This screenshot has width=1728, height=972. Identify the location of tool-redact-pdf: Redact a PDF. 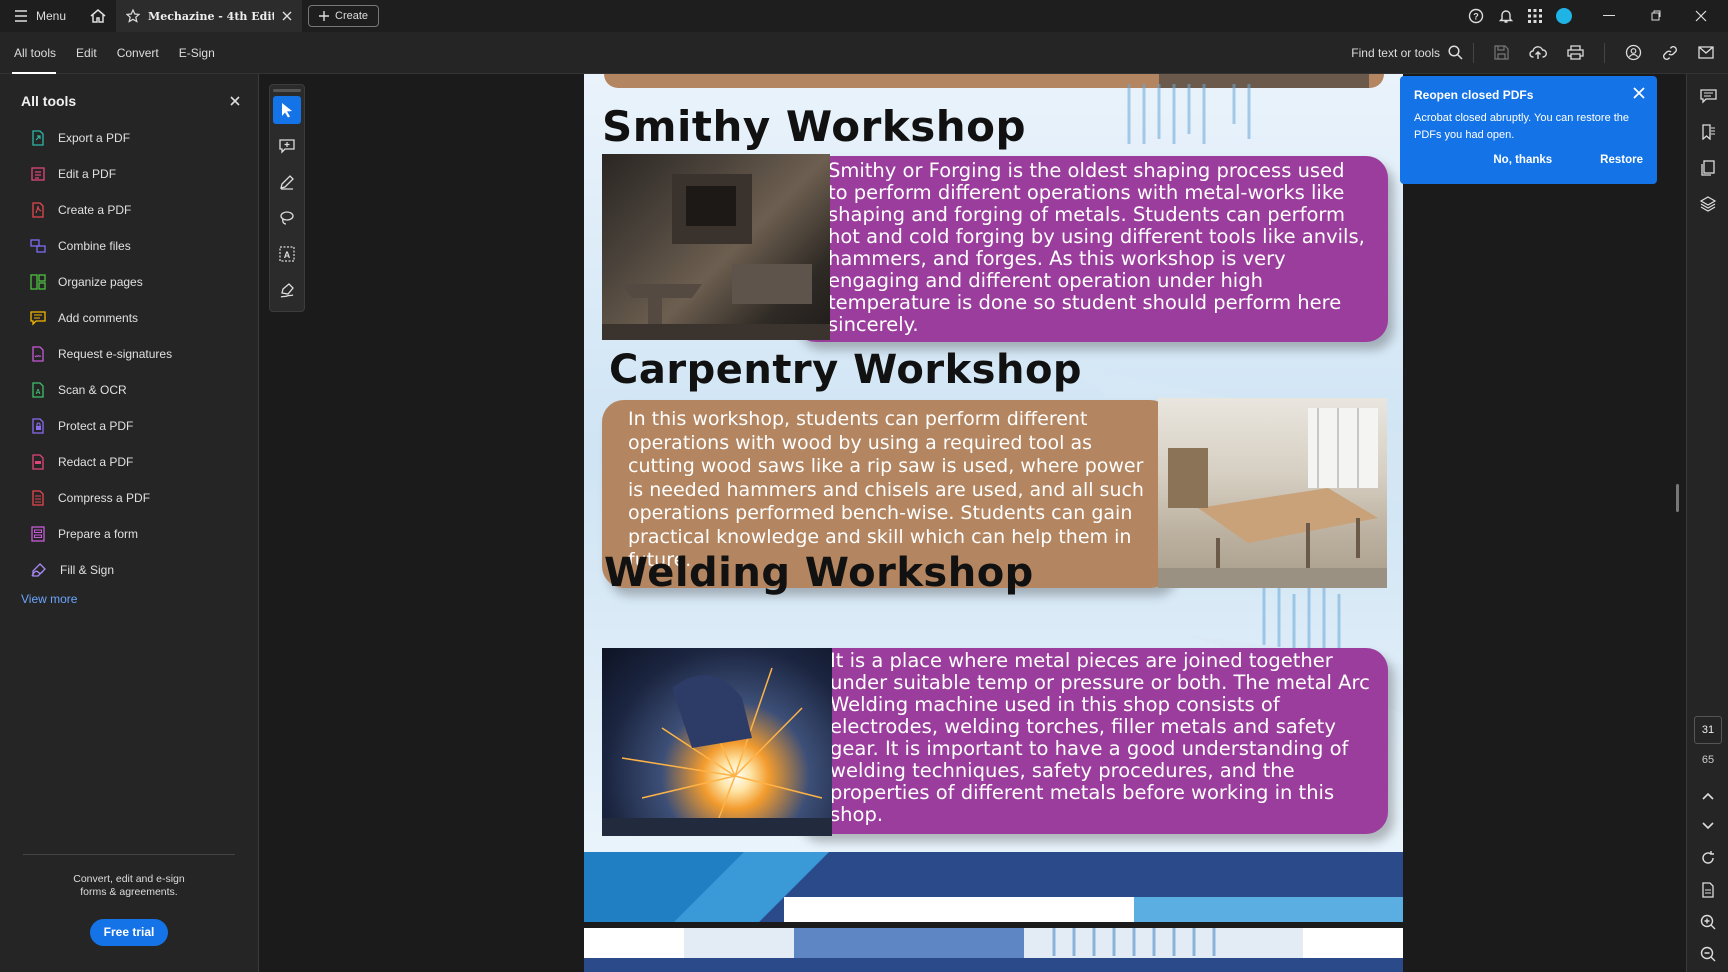
(129, 462).